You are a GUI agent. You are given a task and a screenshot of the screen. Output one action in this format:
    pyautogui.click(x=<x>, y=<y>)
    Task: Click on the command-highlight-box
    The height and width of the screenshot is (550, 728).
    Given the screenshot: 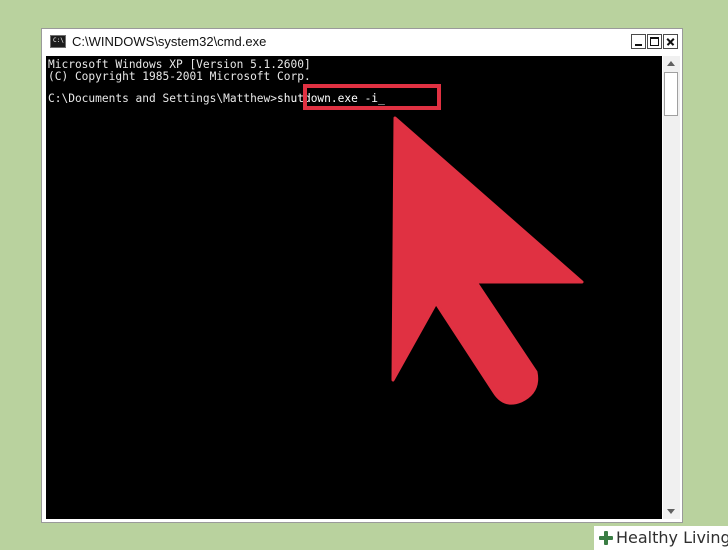 What is the action you would take?
    pyautogui.click(x=372, y=97)
    